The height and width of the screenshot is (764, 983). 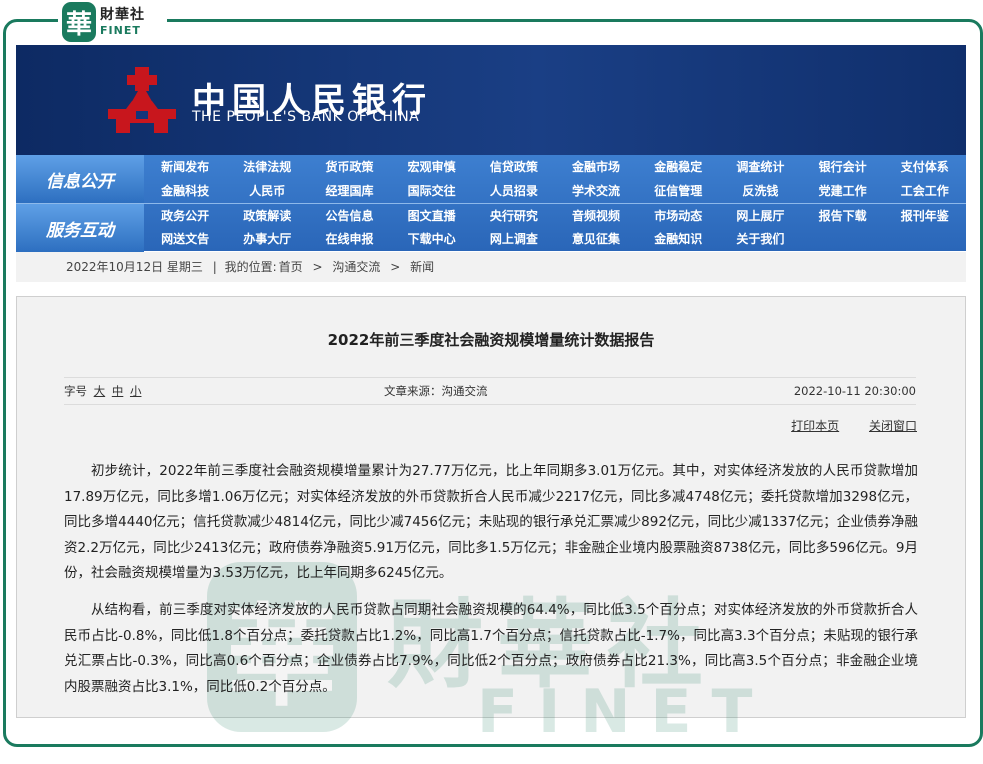 I want to click on font-large-link: 大, so click(x=100, y=391).